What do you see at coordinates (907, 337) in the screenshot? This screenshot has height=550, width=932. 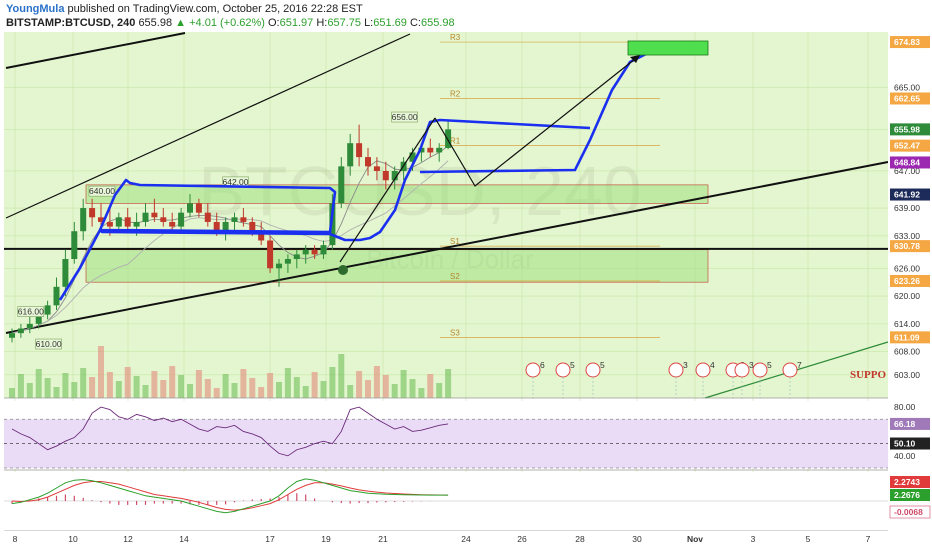 I see `price-tag-label: 611.09` at bounding box center [907, 337].